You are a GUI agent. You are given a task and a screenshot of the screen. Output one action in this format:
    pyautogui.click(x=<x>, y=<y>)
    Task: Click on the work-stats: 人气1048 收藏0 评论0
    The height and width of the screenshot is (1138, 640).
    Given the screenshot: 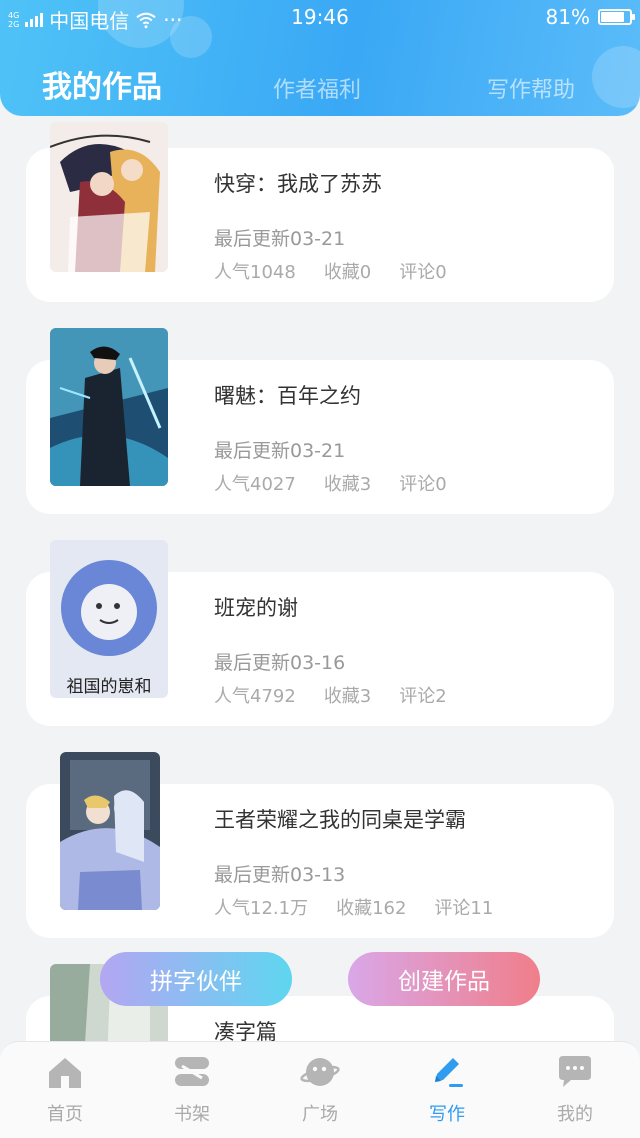 What is the action you would take?
    pyautogui.click(x=330, y=271)
    